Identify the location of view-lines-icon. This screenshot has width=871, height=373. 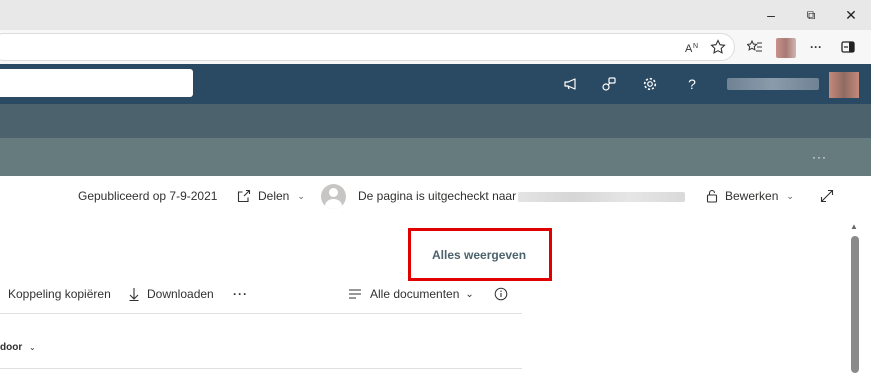
(355, 294).